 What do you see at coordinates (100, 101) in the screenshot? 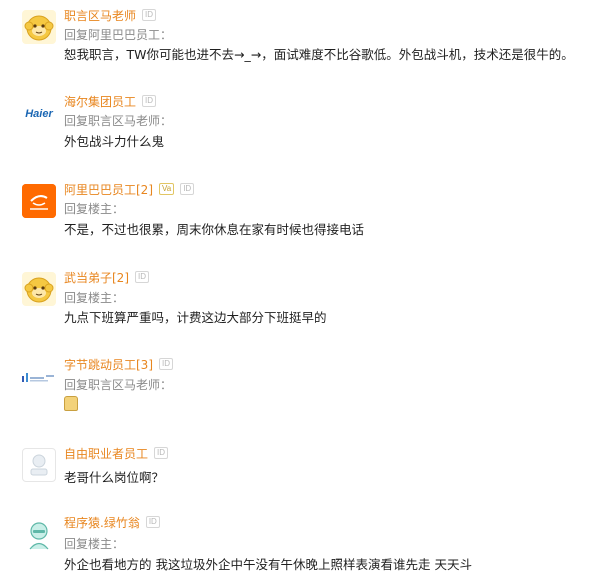
I see `username: 海尔集团员工` at bounding box center [100, 101].